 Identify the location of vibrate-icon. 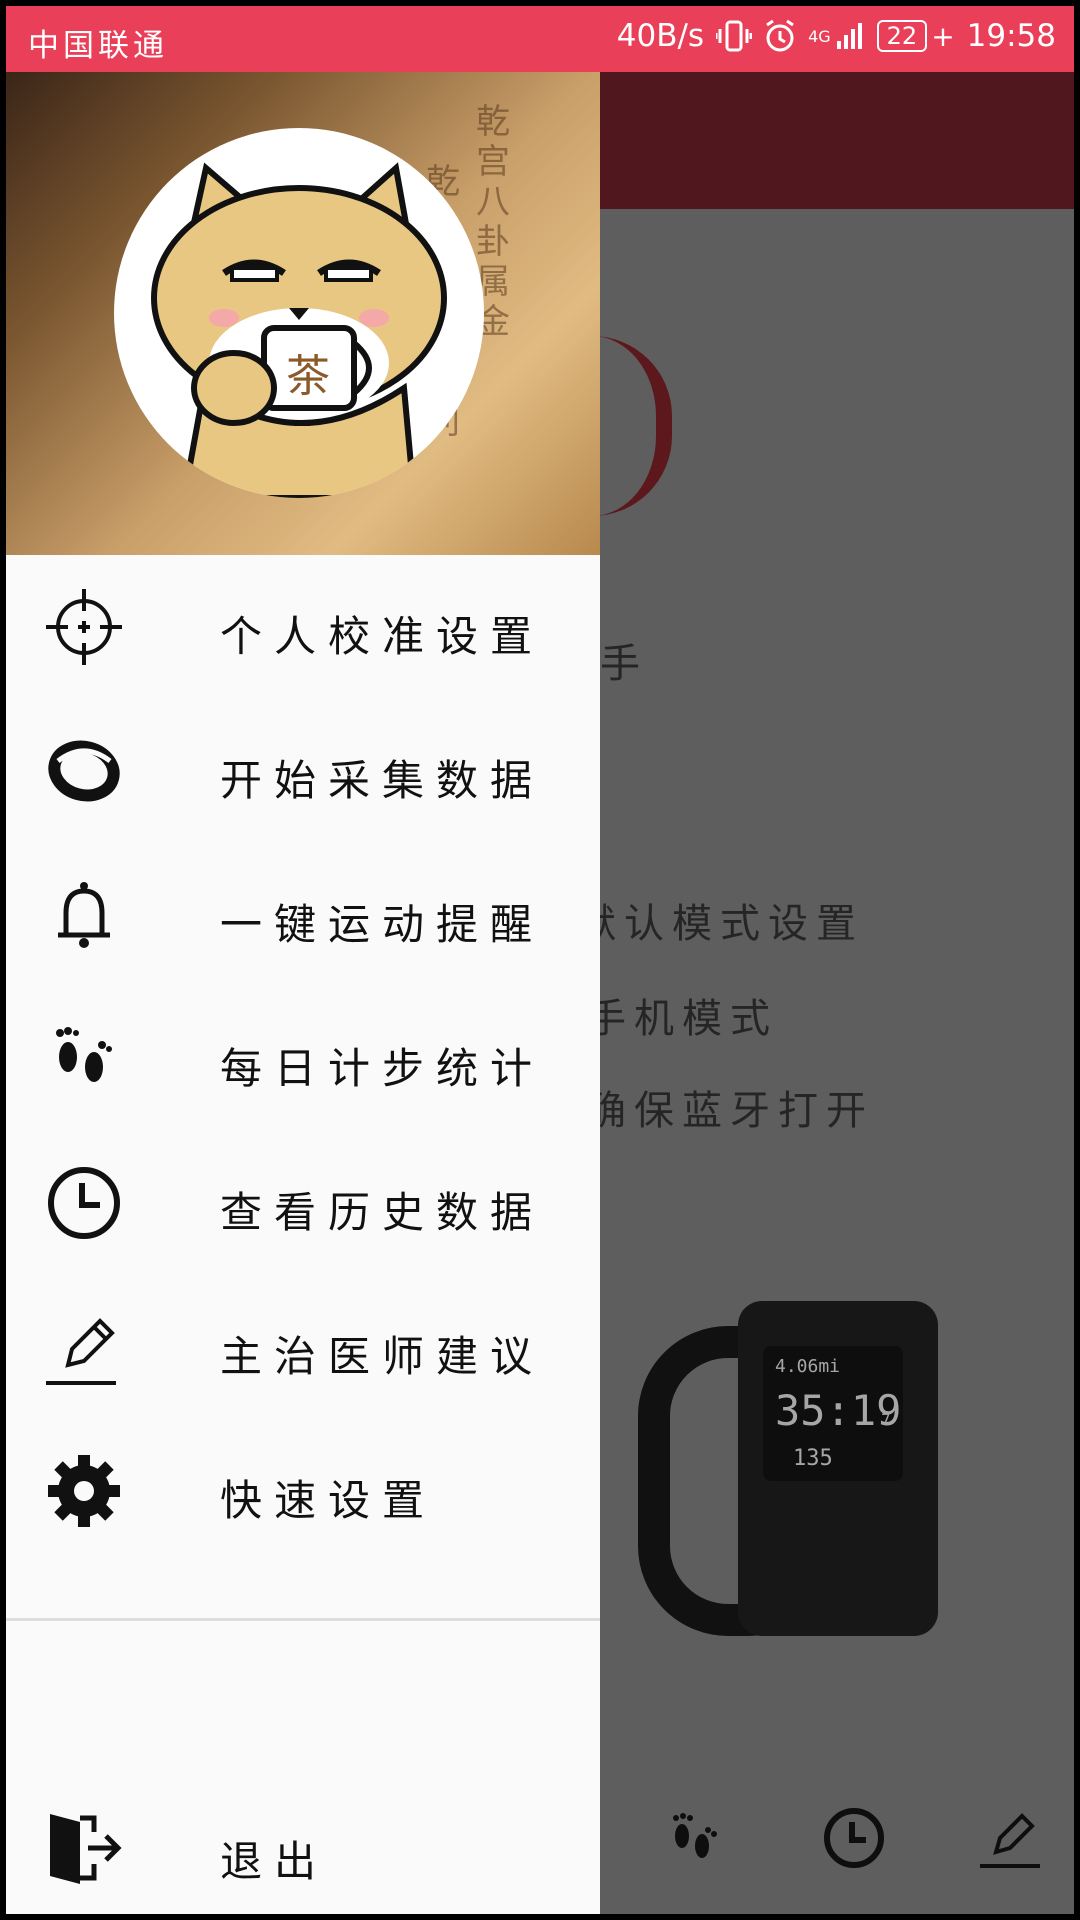
(734, 36).